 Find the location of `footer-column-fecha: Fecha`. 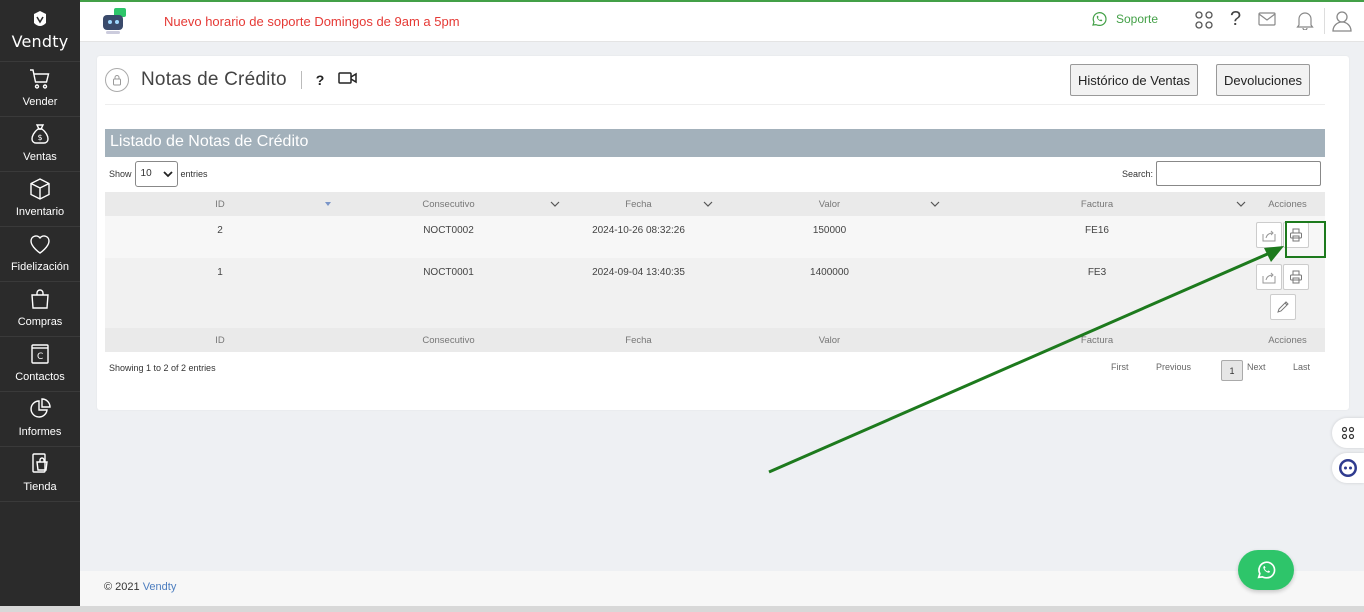

footer-column-fecha: Fecha is located at coordinates (638, 340).